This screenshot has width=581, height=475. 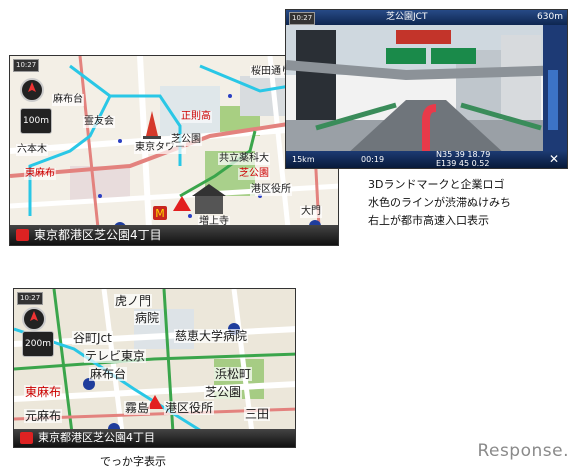 What do you see at coordinates (257, 414) in the screenshot?
I see `map-label: 三田` at bounding box center [257, 414].